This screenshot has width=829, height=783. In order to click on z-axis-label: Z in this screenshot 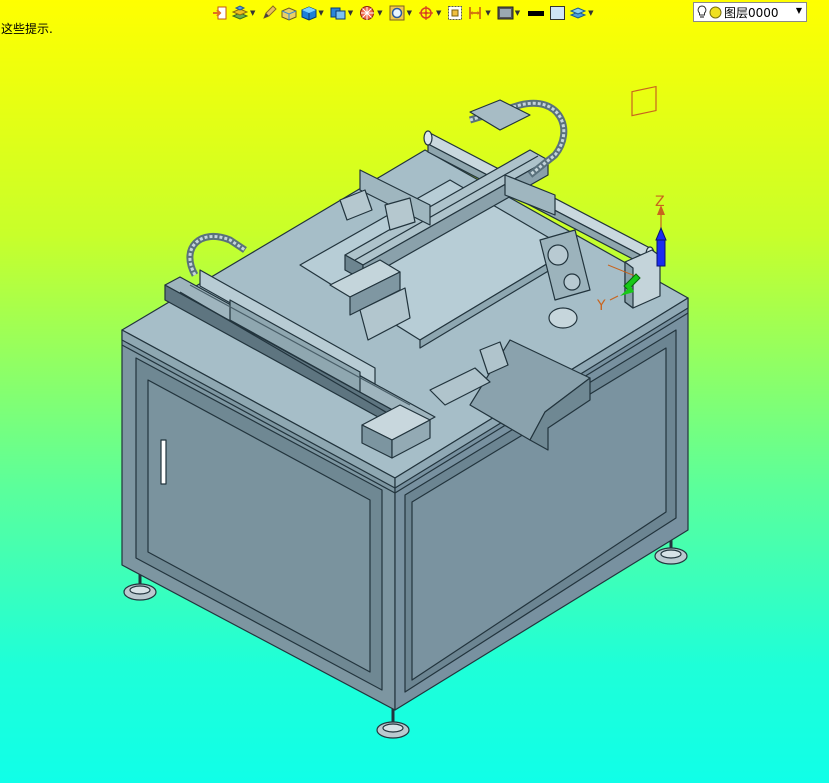, I will do `click(660, 202)`.